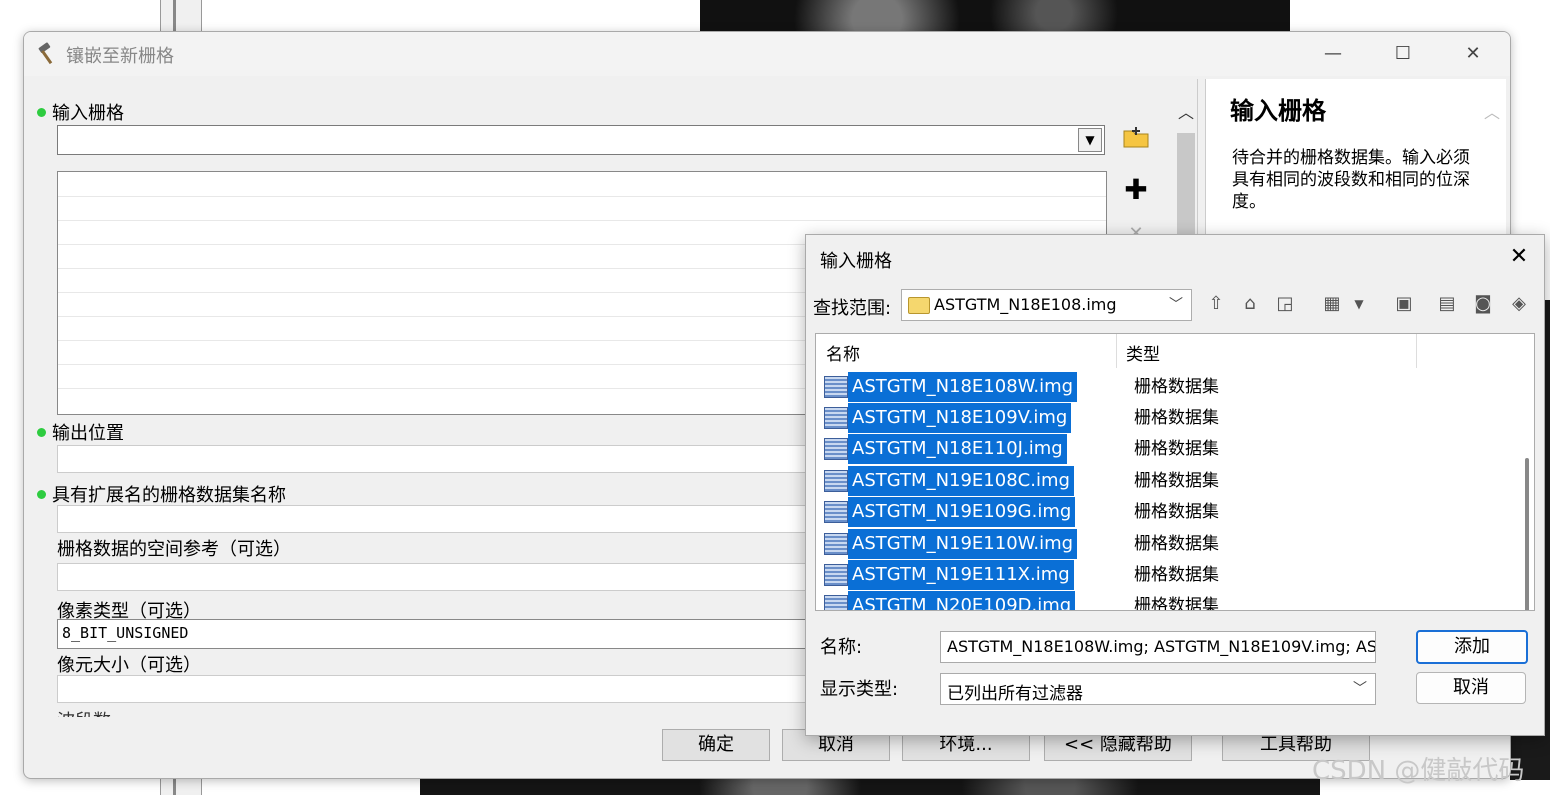 The width and height of the screenshot is (1550, 795). Describe the element at coordinates (1472, 647) in the screenshot. I see `add-button: 添加` at that location.